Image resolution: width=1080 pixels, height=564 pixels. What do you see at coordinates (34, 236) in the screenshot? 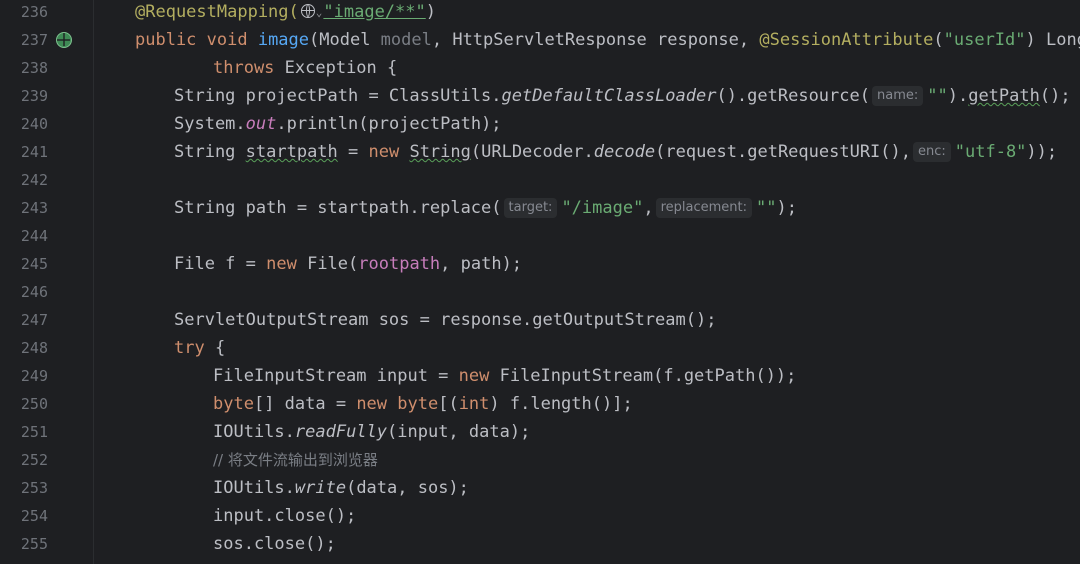
I see `line-number: 244` at bounding box center [34, 236].